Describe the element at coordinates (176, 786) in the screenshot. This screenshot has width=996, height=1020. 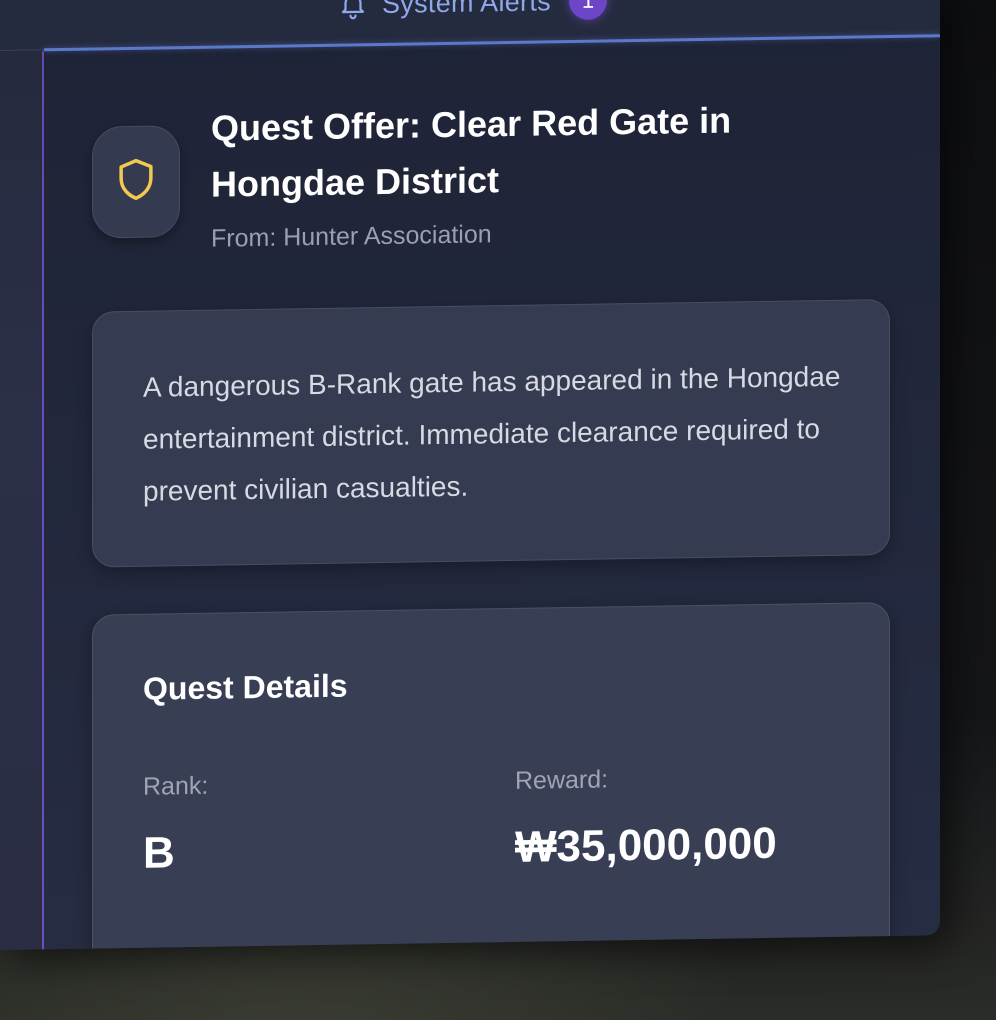
I see `rank-label: Rank:` at that location.